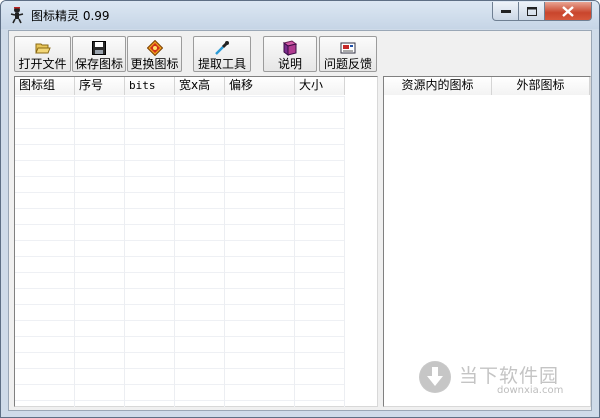  I want to click on column-header-icon-group: 图标组, so click(45, 86).